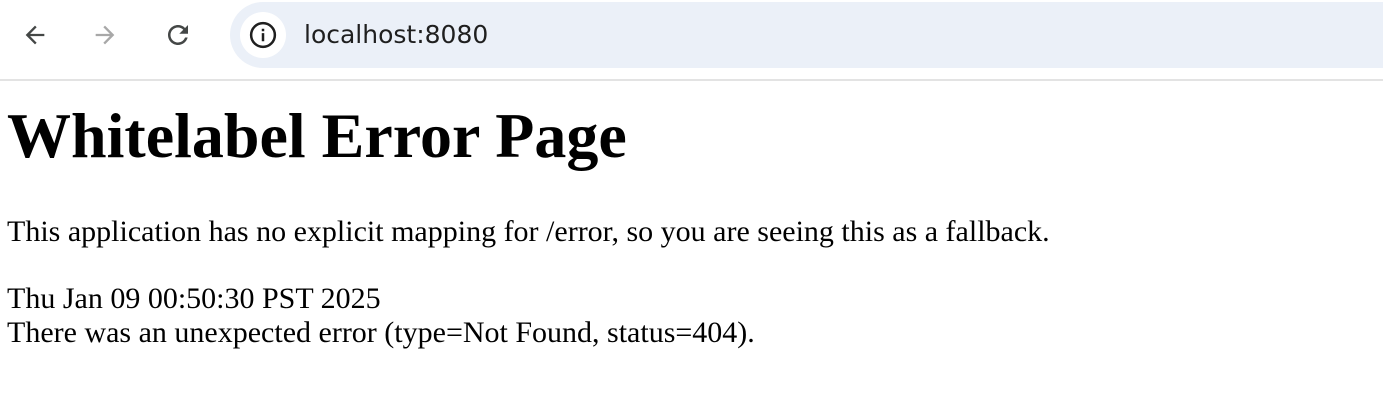 This screenshot has width=1383, height=405. I want to click on back-arrow-icon, so click(35, 35).